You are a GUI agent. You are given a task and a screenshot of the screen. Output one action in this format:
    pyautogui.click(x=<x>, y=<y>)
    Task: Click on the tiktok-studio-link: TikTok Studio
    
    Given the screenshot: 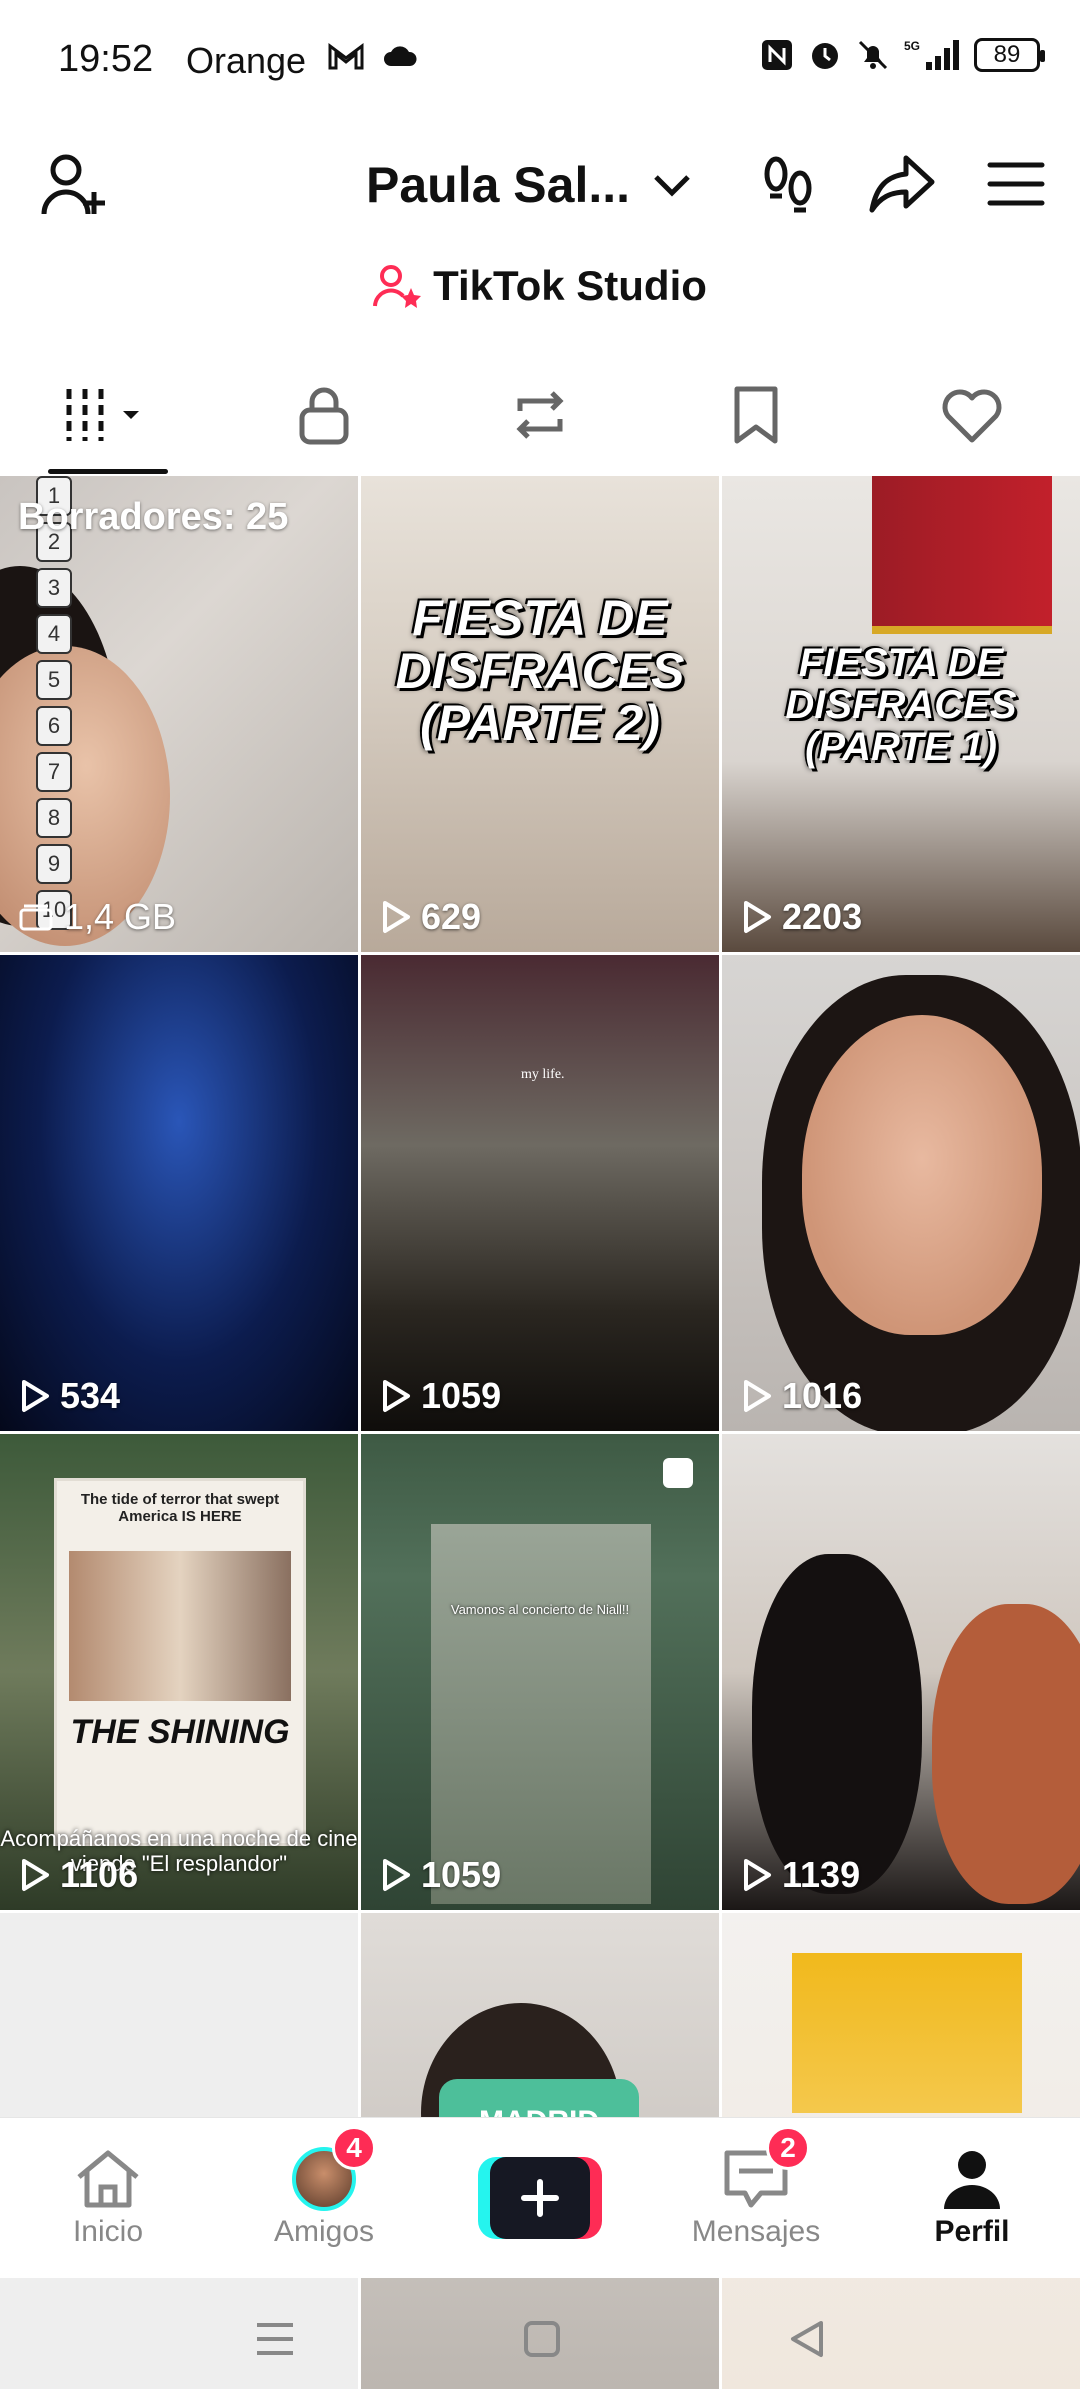 What is the action you would take?
    pyautogui.click(x=540, y=286)
    